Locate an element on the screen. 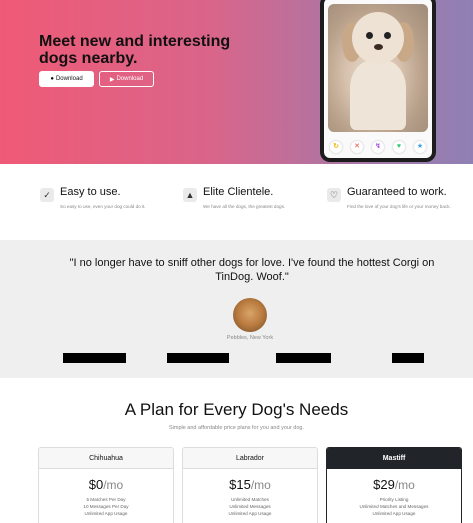 The width and height of the screenshot is (473, 523). plan-price: $0/mo is located at coordinates (106, 484).